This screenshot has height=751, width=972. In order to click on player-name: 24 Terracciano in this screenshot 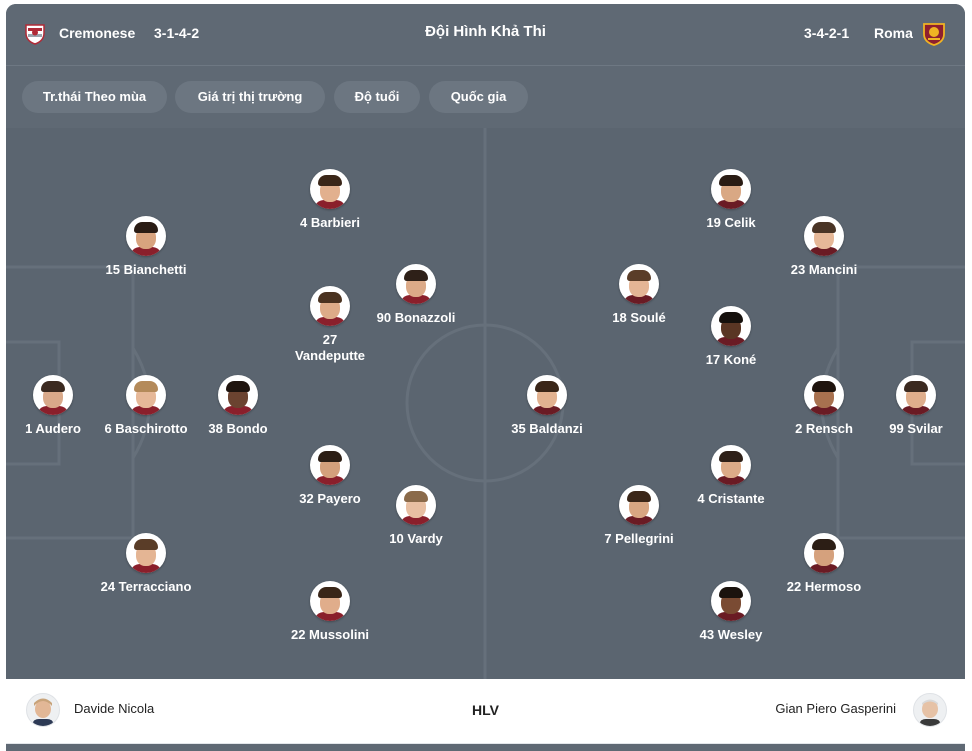, I will do `click(146, 587)`.